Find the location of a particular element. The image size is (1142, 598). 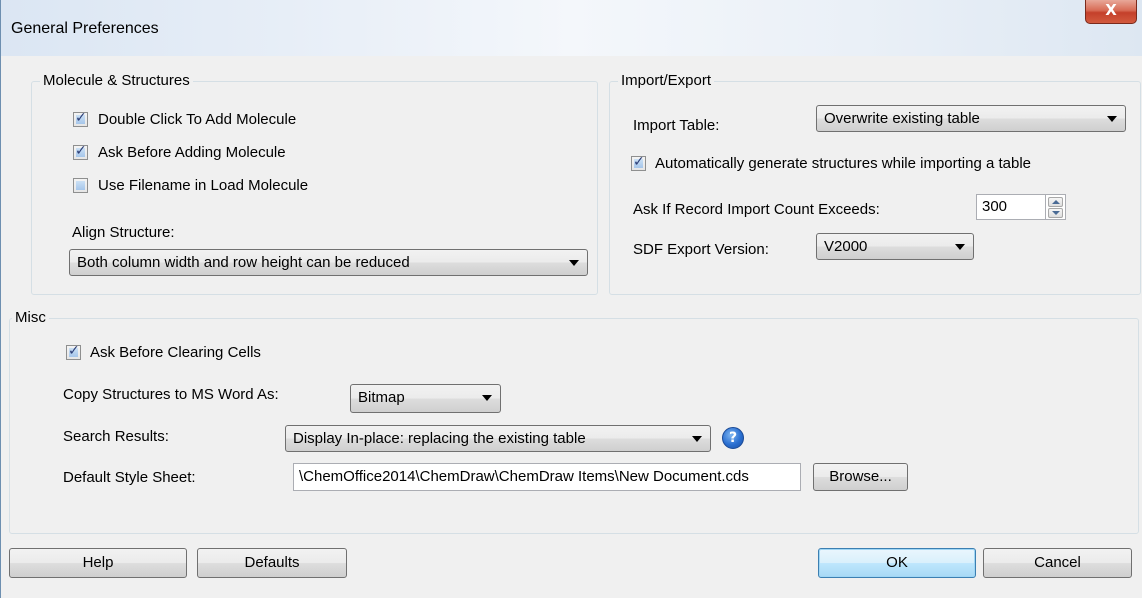

style-sheet-label: Default Style Sheet: is located at coordinates (129, 477).